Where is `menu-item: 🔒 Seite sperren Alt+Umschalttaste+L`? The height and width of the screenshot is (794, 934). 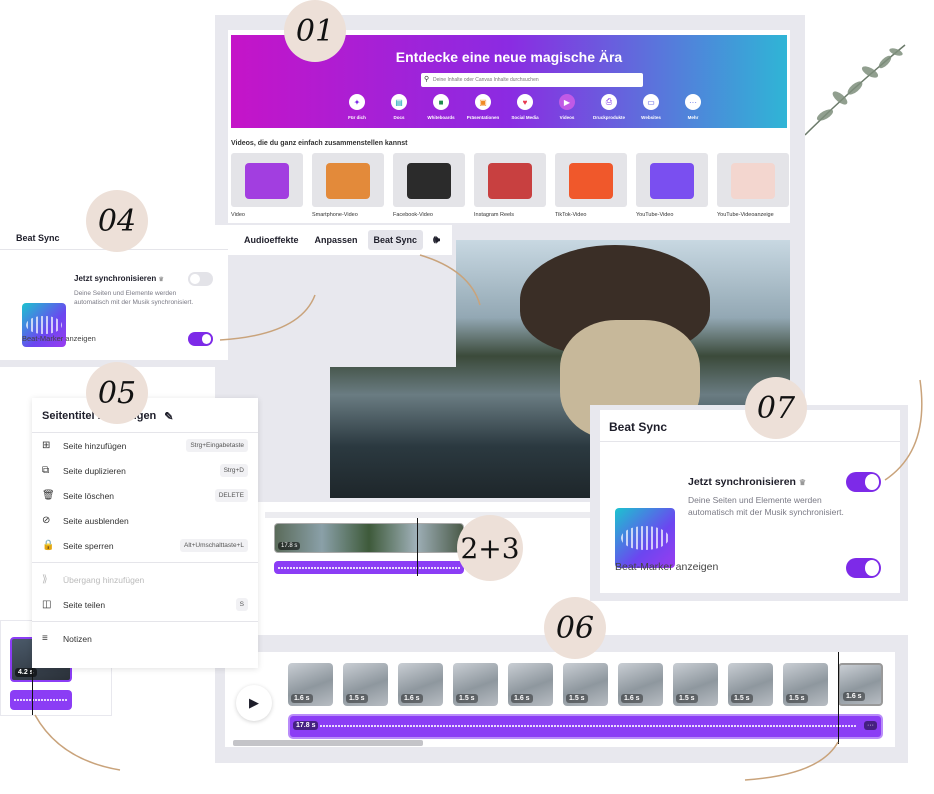
menu-item: 🔒 Seite sperren Alt+Umschalttaste+L is located at coordinates (145, 545).